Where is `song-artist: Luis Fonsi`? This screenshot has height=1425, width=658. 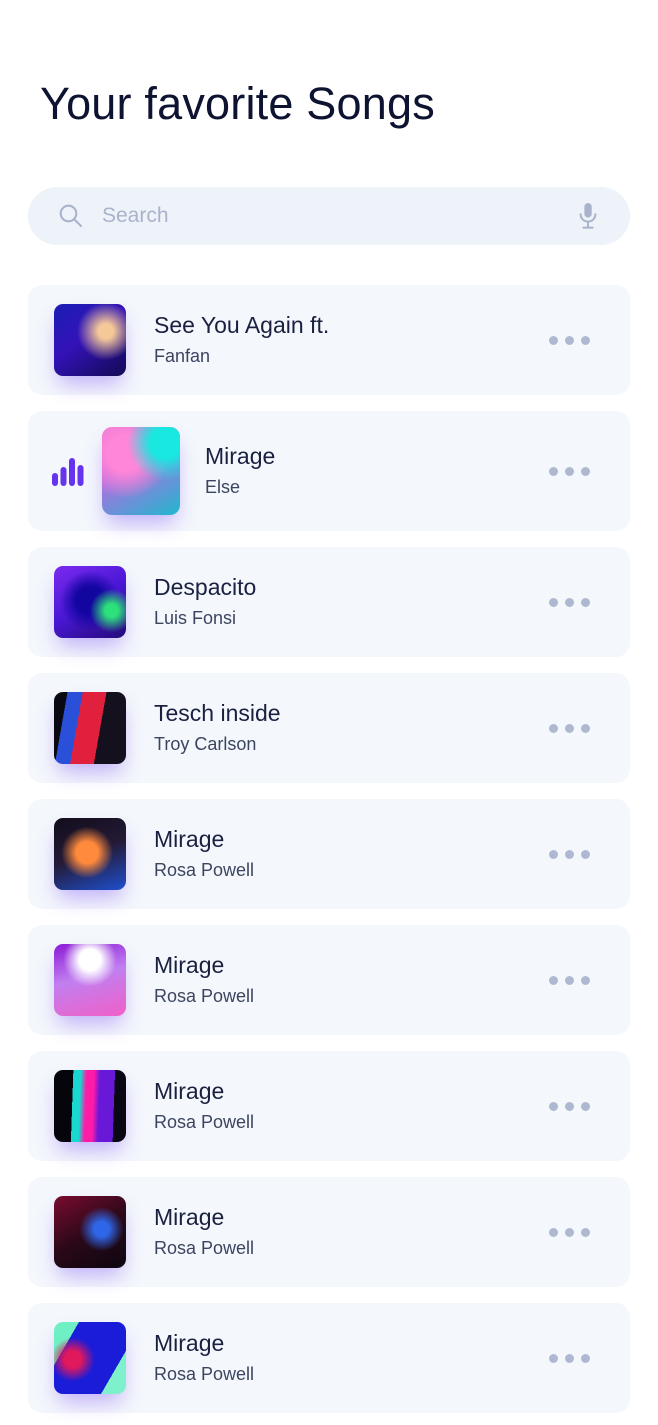
song-artist: Luis Fonsi is located at coordinates (195, 618).